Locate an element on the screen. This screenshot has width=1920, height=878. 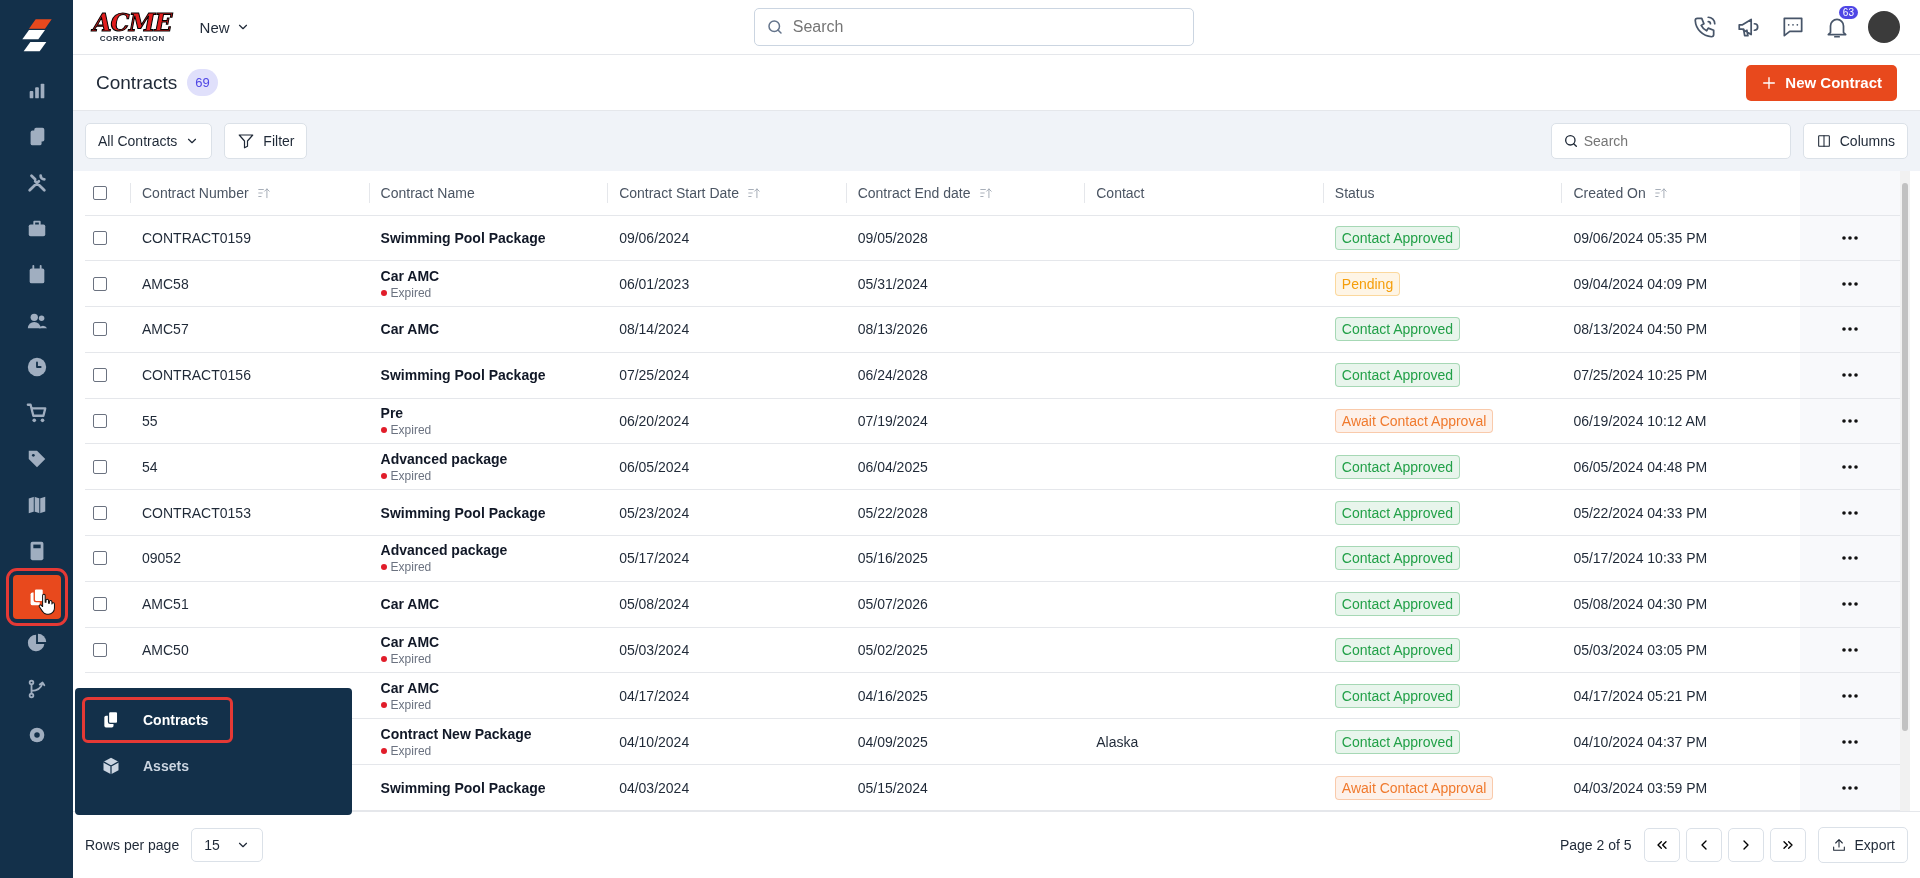
select-all-checkbox is located at coordinates (100, 192).